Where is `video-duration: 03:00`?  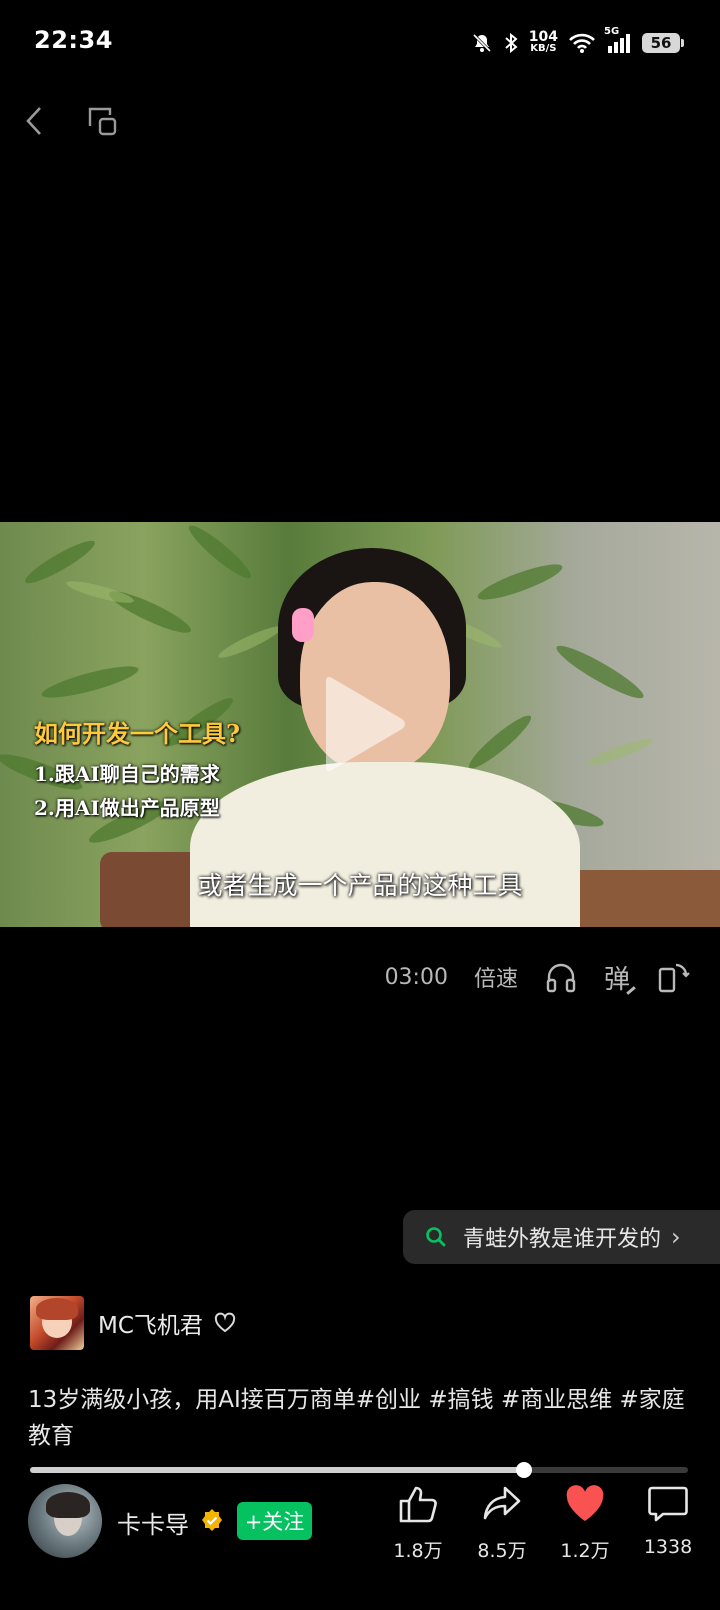 video-duration: 03:00 is located at coordinates (416, 977).